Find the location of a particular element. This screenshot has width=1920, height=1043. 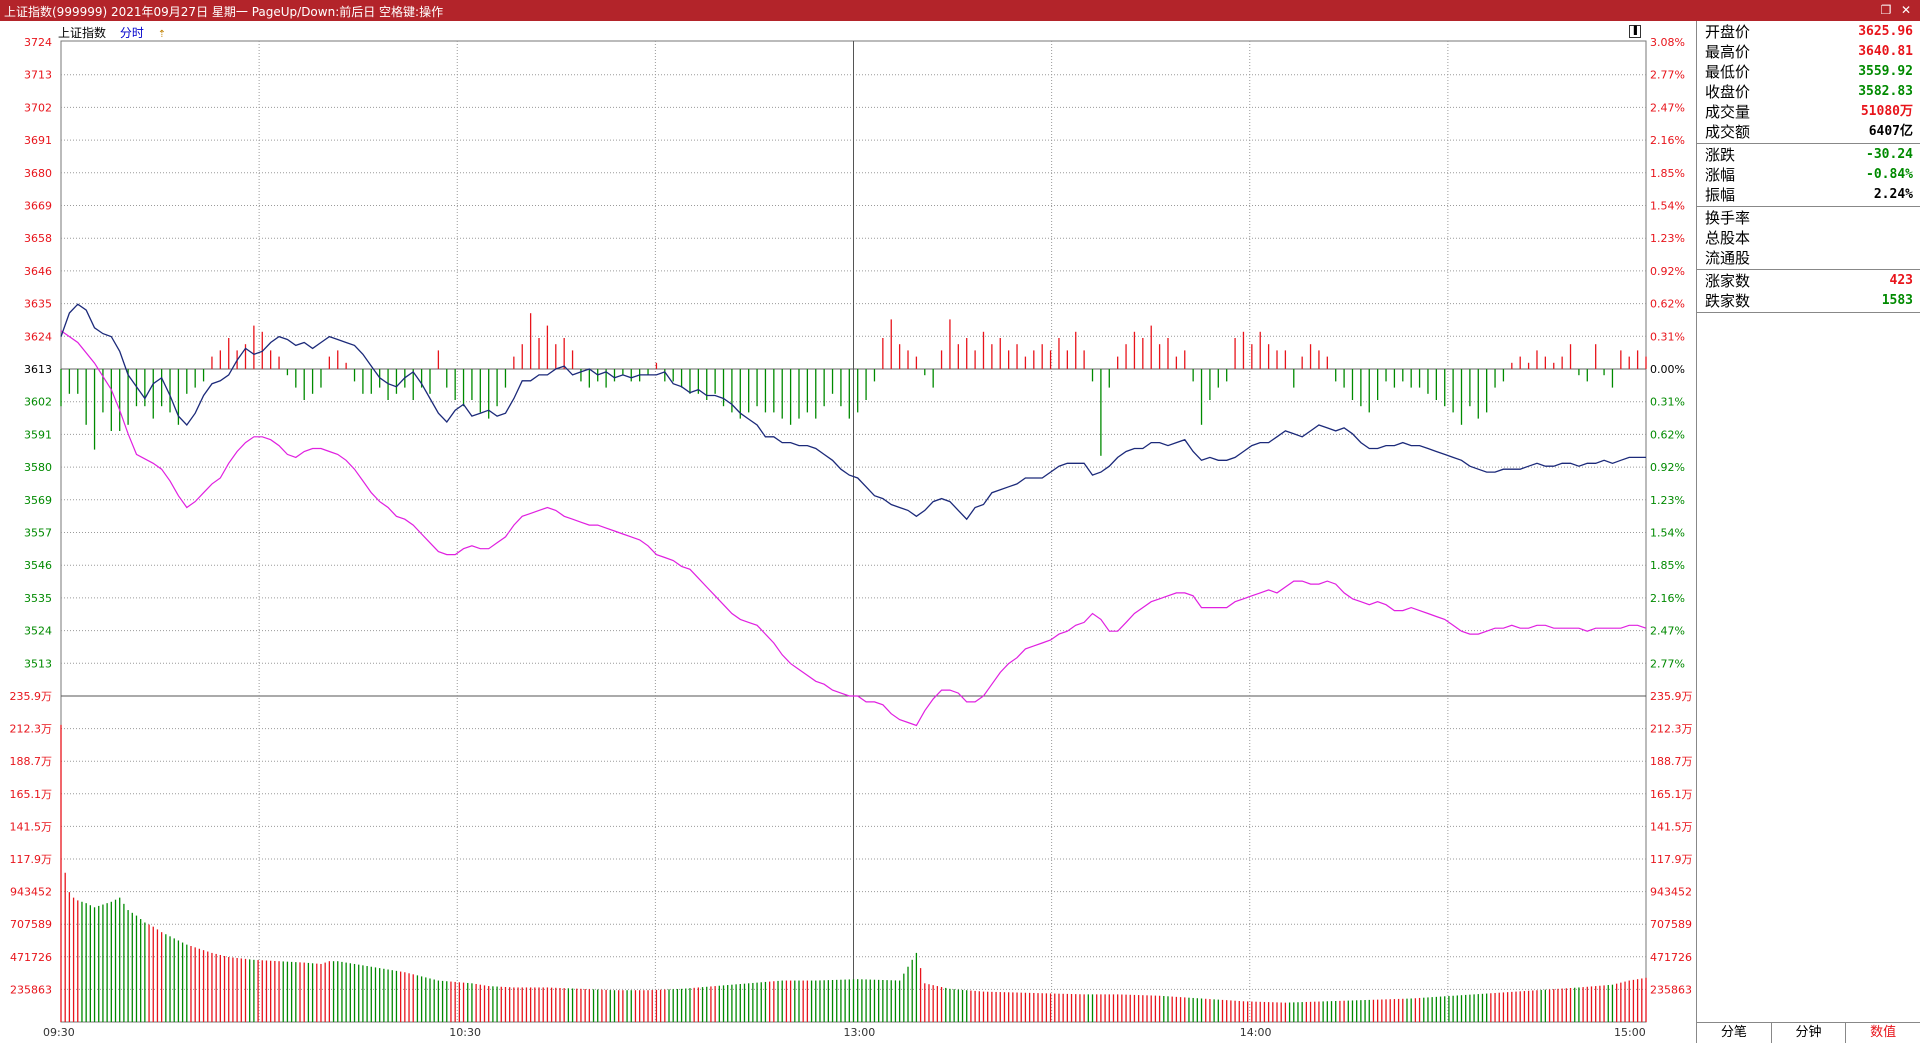

panel-toggle-icon: ▌ is located at coordinates (1635, 31).